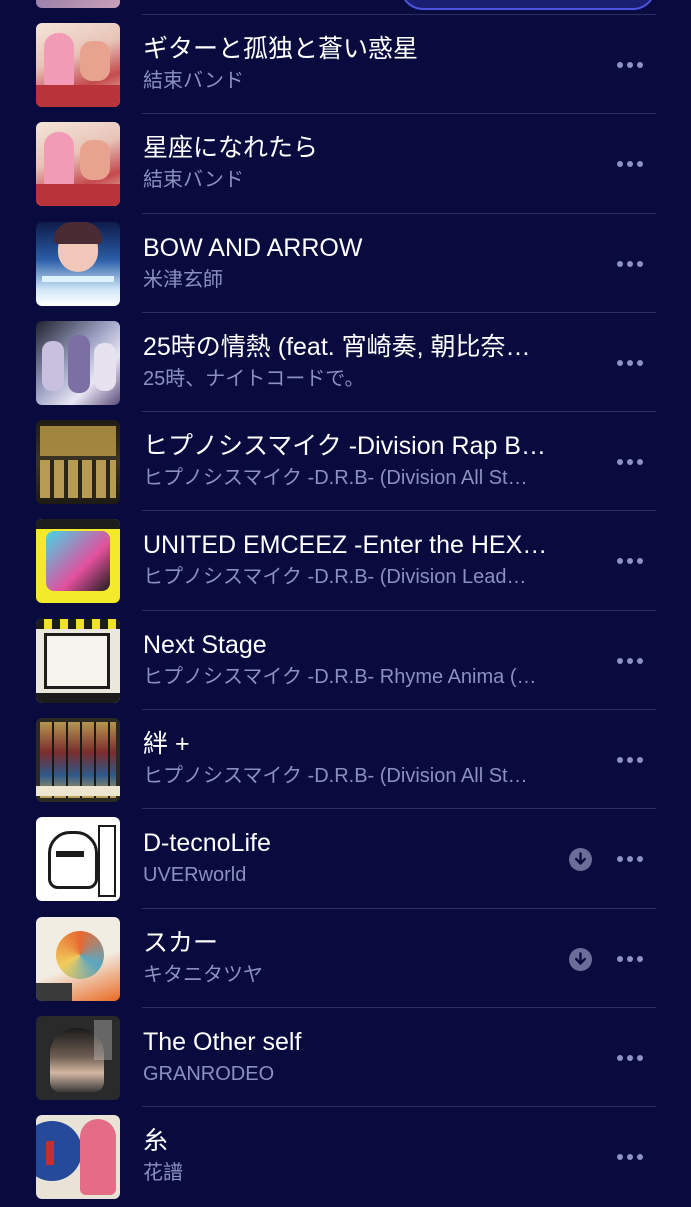 The width and height of the screenshot is (691, 1207). Describe the element at coordinates (345, 263) in the screenshot. I see `song-row: BOW AND ARROW 米津玄師` at that location.